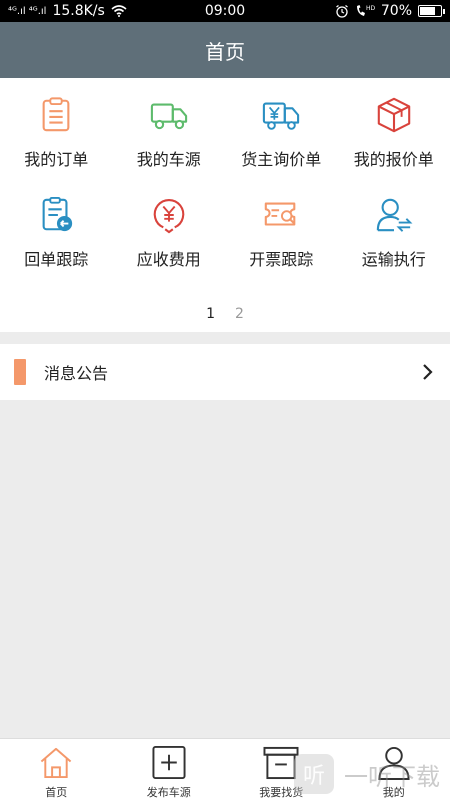 The height and width of the screenshot is (800, 450). Describe the element at coordinates (169, 762) in the screenshot. I see `plus-square-icon` at that location.